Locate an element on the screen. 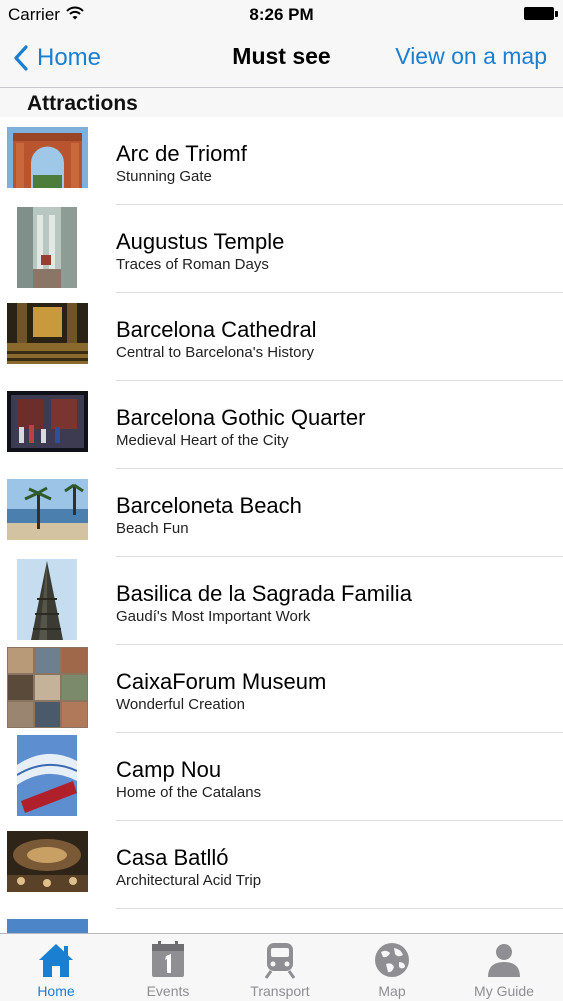 The width and height of the screenshot is (563, 1001). navigation-bar: Home Must see View on a map is located at coordinates (281, 59).